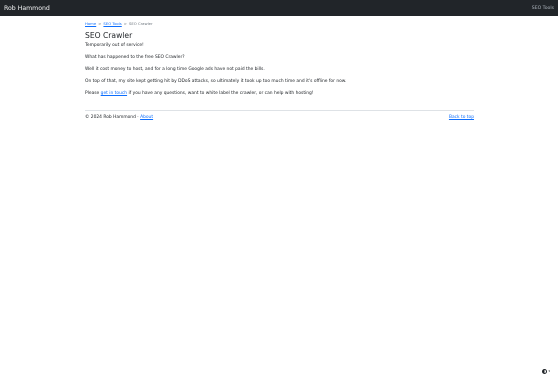 The height and width of the screenshot is (382, 558). Describe the element at coordinates (549, 371) in the screenshot. I see `chevron-down-icon: ▾` at that location.